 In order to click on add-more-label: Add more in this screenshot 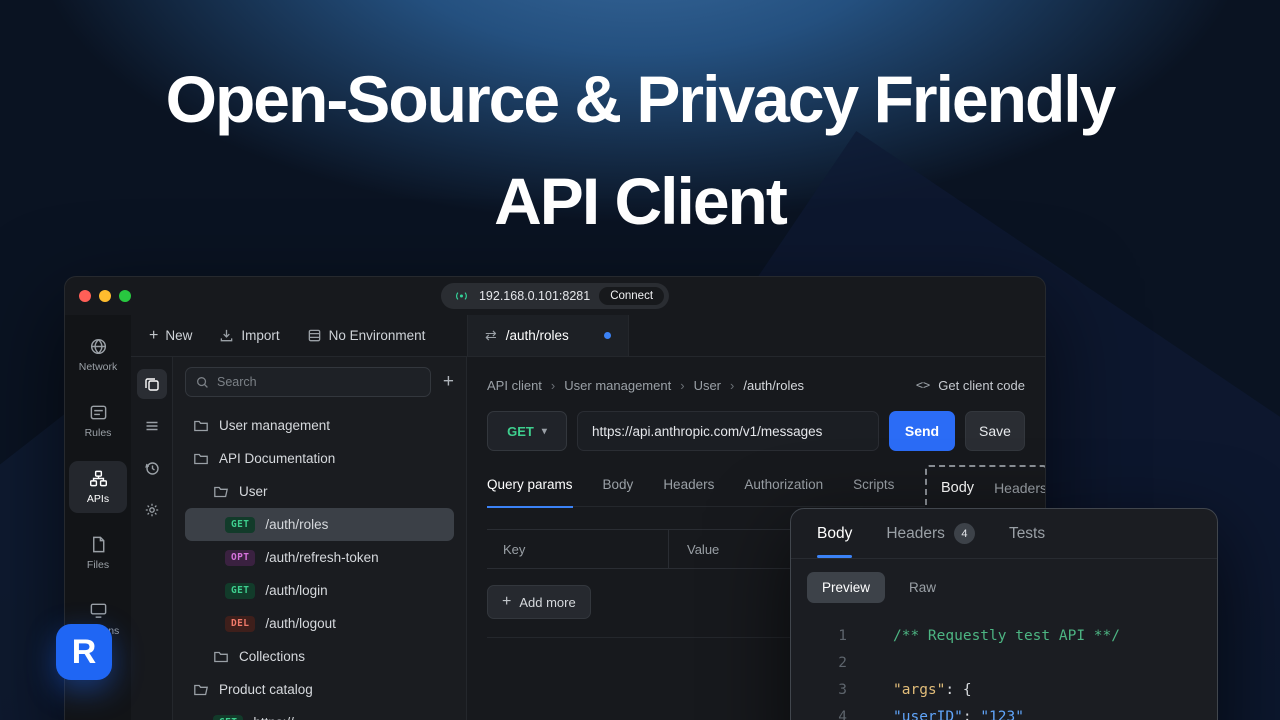, I will do `click(547, 602)`.